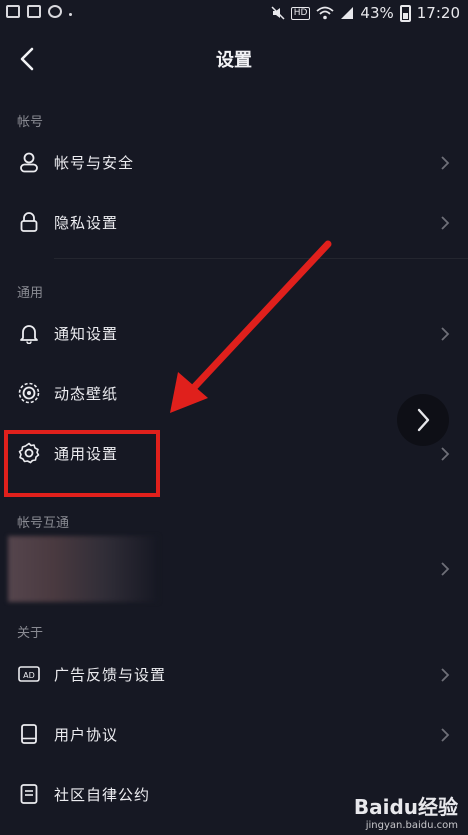 The image size is (468, 835). I want to click on section-label-general: 通用, so click(30, 293).